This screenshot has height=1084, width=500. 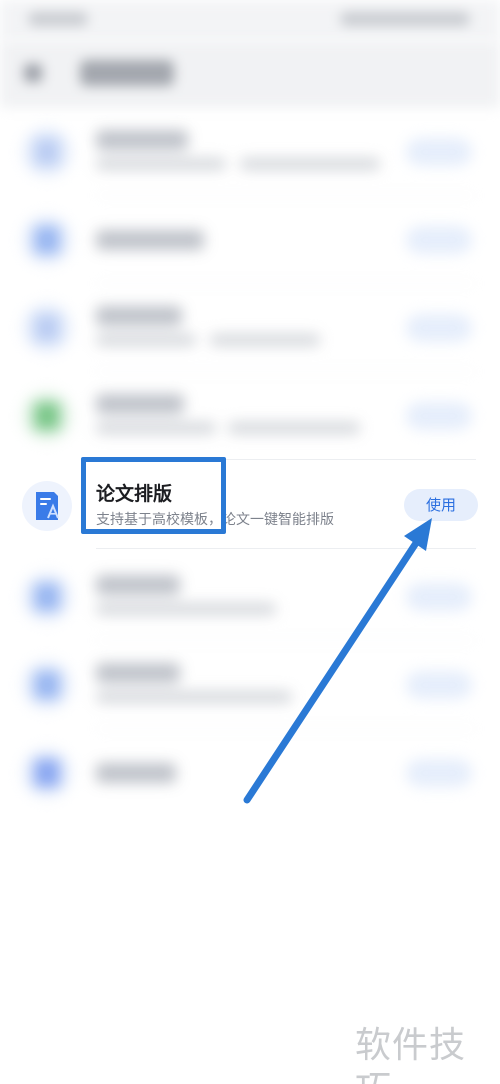 I want to click on item-description: 支持基于高校模板，论文一键智能排版, so click(x=215, y=520).